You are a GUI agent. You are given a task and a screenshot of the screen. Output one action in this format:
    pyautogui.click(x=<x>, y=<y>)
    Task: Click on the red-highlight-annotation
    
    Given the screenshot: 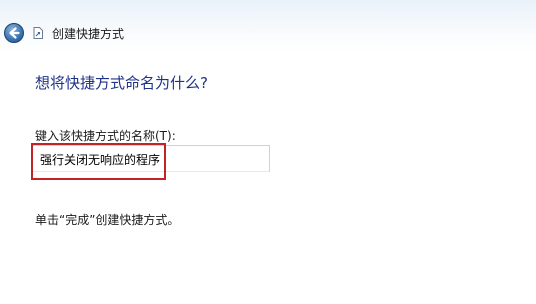 What is the action you would take?
    pyautogui.click(x=98, y=161)
    